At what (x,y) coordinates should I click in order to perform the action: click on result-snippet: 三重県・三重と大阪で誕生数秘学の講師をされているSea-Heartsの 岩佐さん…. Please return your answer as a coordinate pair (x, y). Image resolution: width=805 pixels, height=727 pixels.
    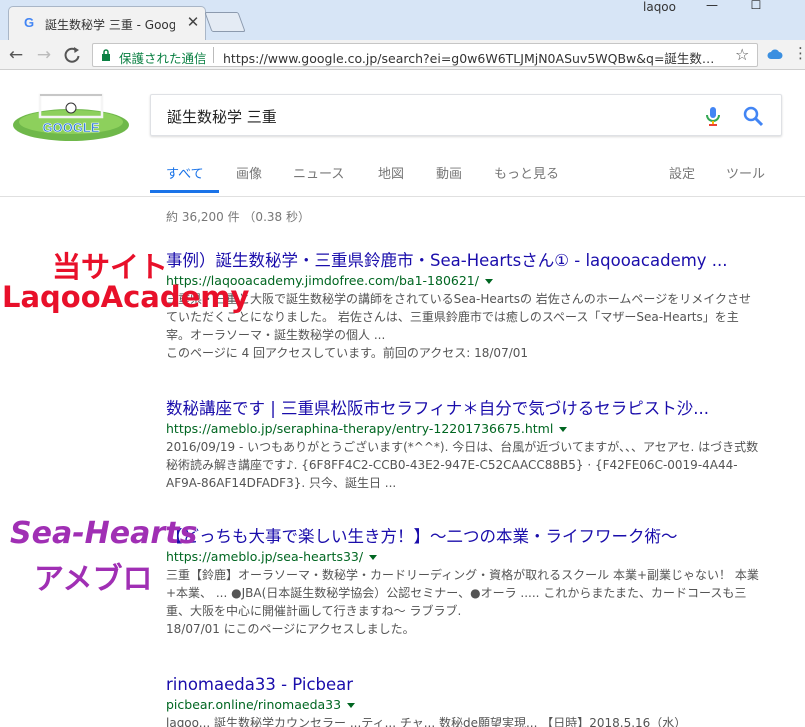
    Looking at the image, I should click on (458, 317).